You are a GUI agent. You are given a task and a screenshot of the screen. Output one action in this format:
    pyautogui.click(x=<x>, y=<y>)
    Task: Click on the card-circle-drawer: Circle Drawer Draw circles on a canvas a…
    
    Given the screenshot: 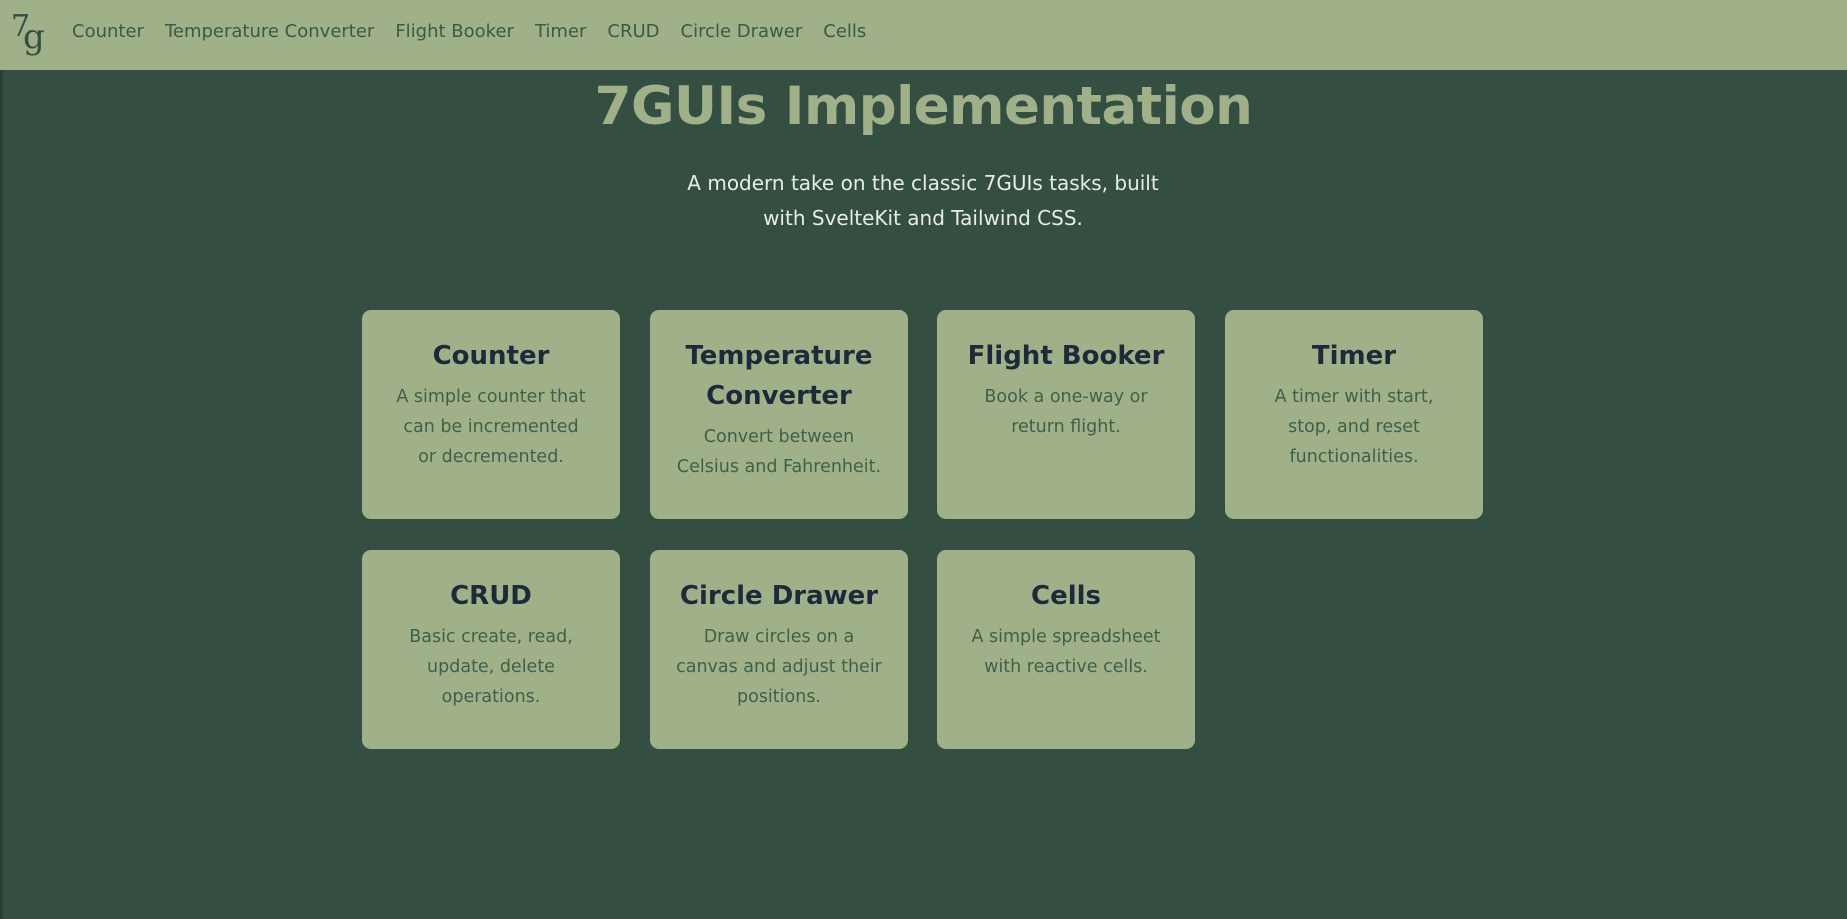 What is the action you would take?
    pyautogui.click(x=779, y=649)
    